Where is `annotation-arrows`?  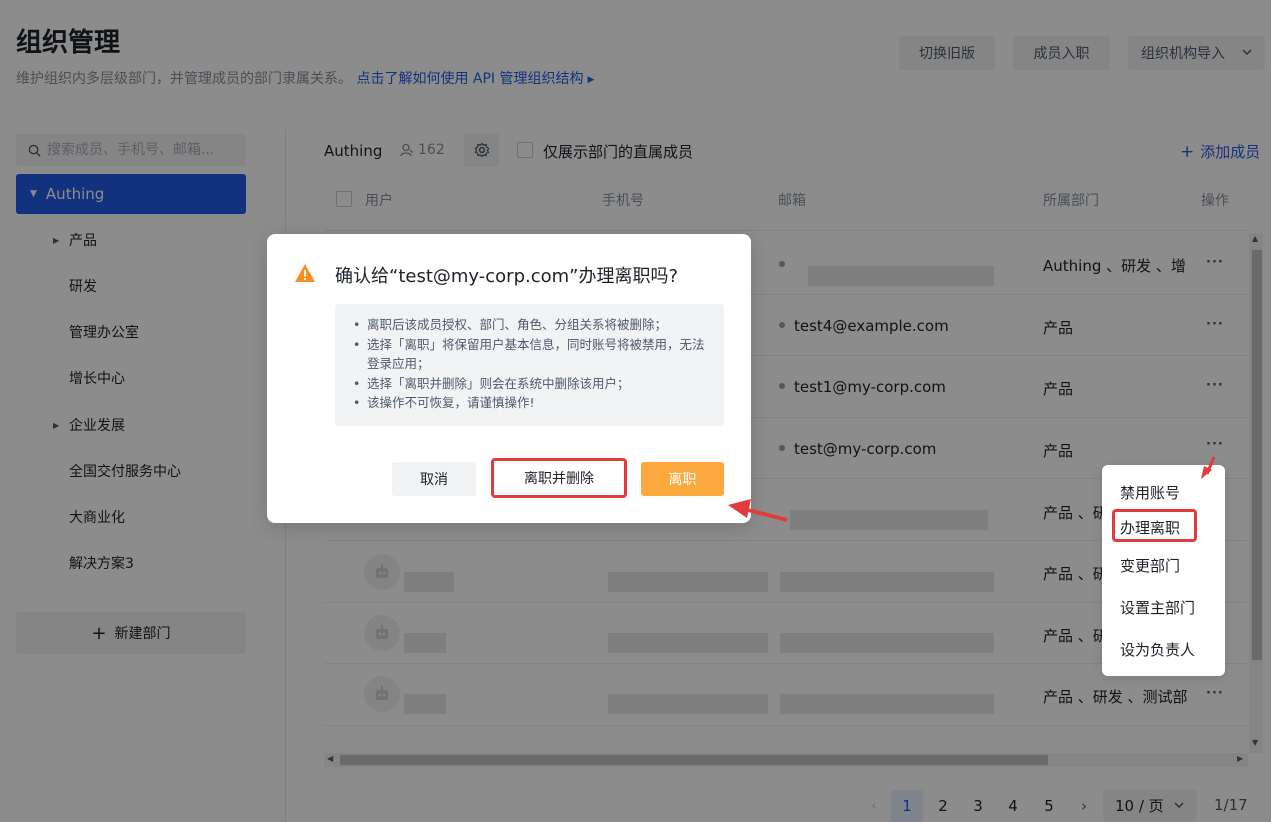 annotation-arrows is located at coordinates (972, 489).